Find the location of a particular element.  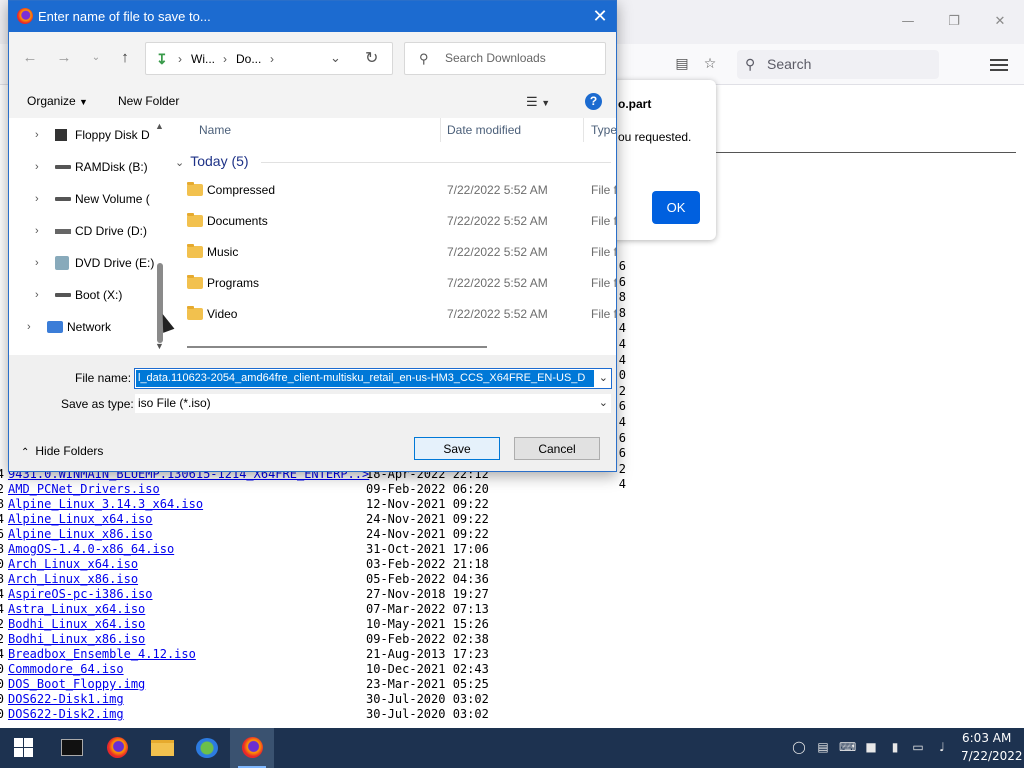

save-as-type-select: iso File (*.iso) ⌄ is located at coordinates (373, 403).